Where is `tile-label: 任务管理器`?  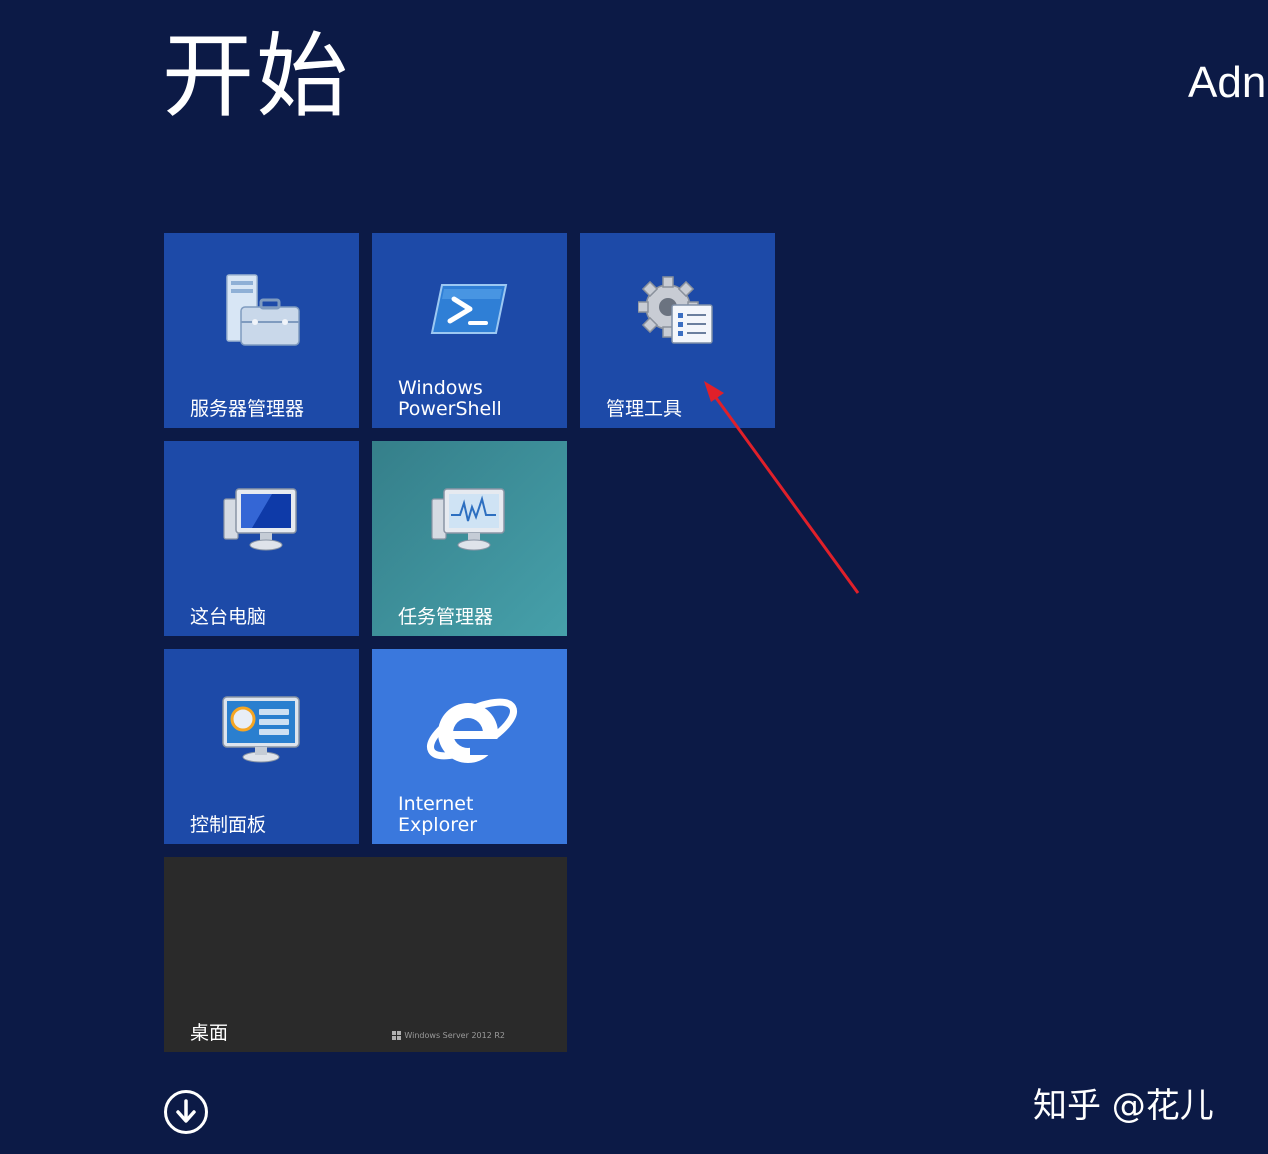 tile-label: 任务管理器 is located at coordinates (446, 617).